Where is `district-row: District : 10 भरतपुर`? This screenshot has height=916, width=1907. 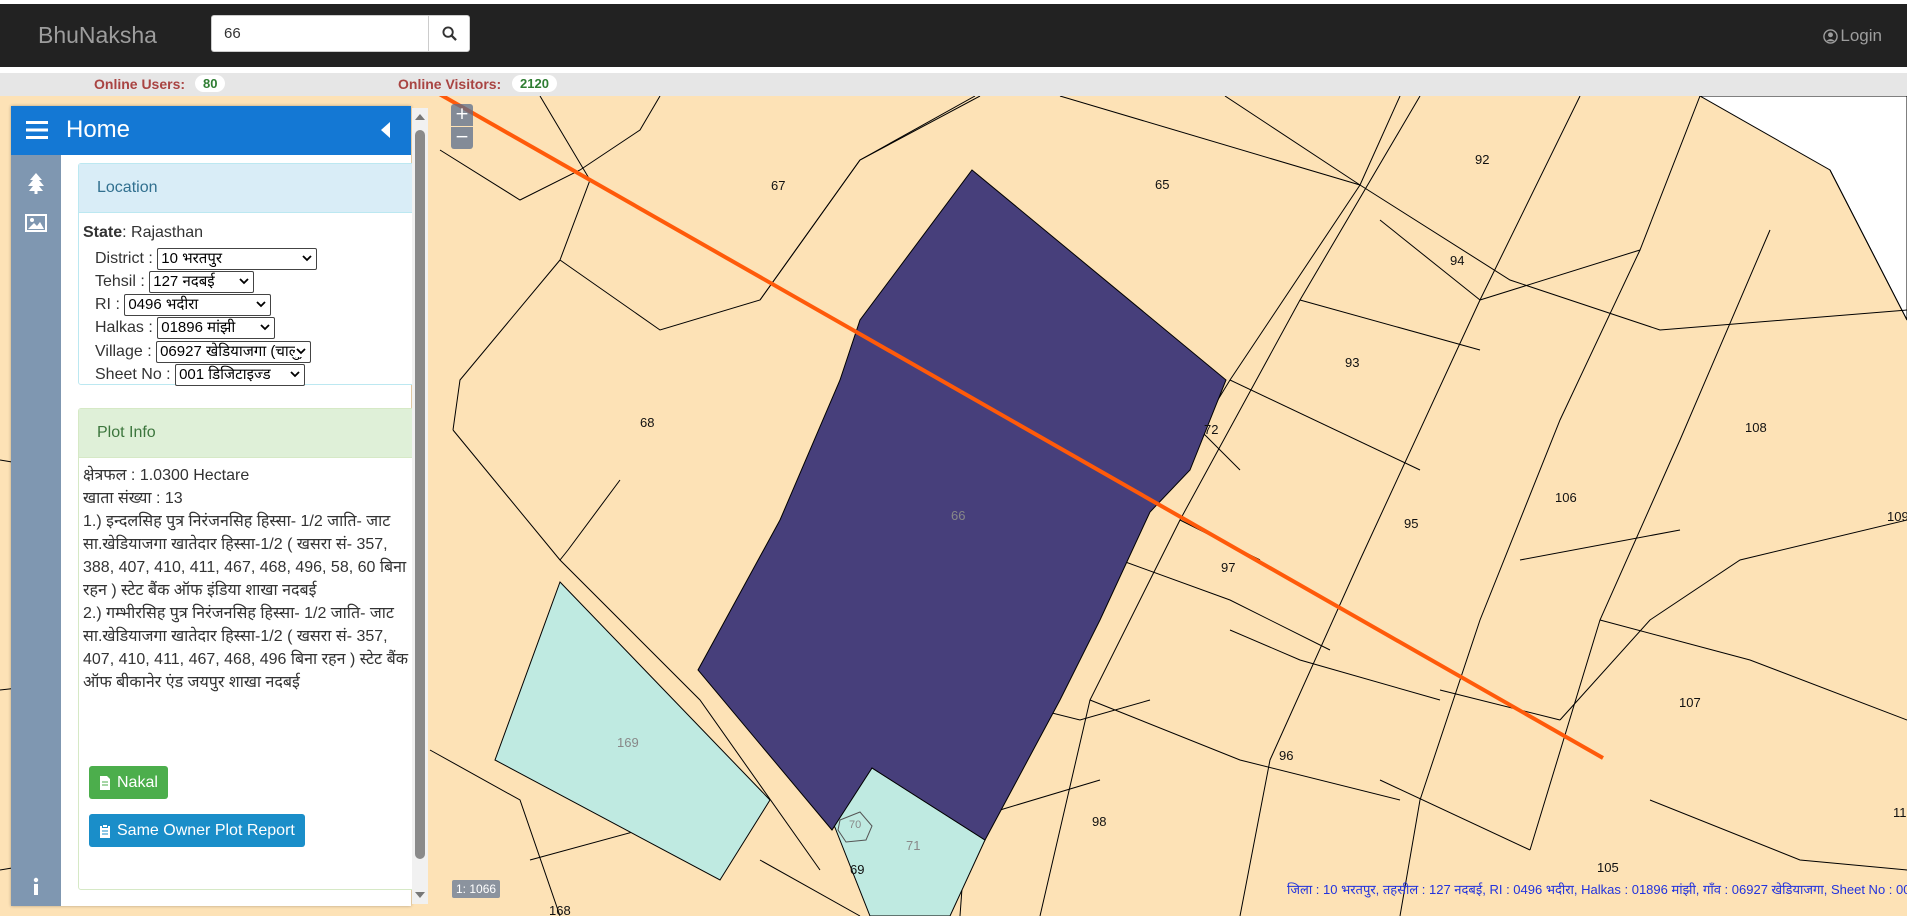 district-row: District : 10 भरतपुर is located at coordinates (206, 259).